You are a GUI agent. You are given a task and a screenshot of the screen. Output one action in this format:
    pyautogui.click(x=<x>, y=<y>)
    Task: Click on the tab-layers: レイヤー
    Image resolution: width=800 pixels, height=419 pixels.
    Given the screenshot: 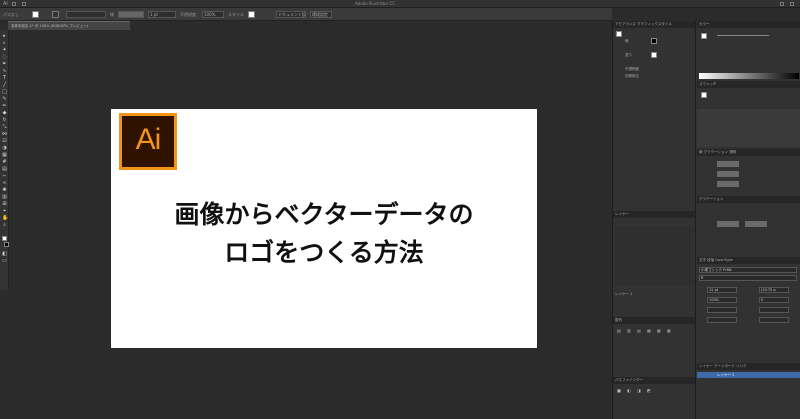 What is the action you would take?
    pyautogui.click(x=622, y=214)
    